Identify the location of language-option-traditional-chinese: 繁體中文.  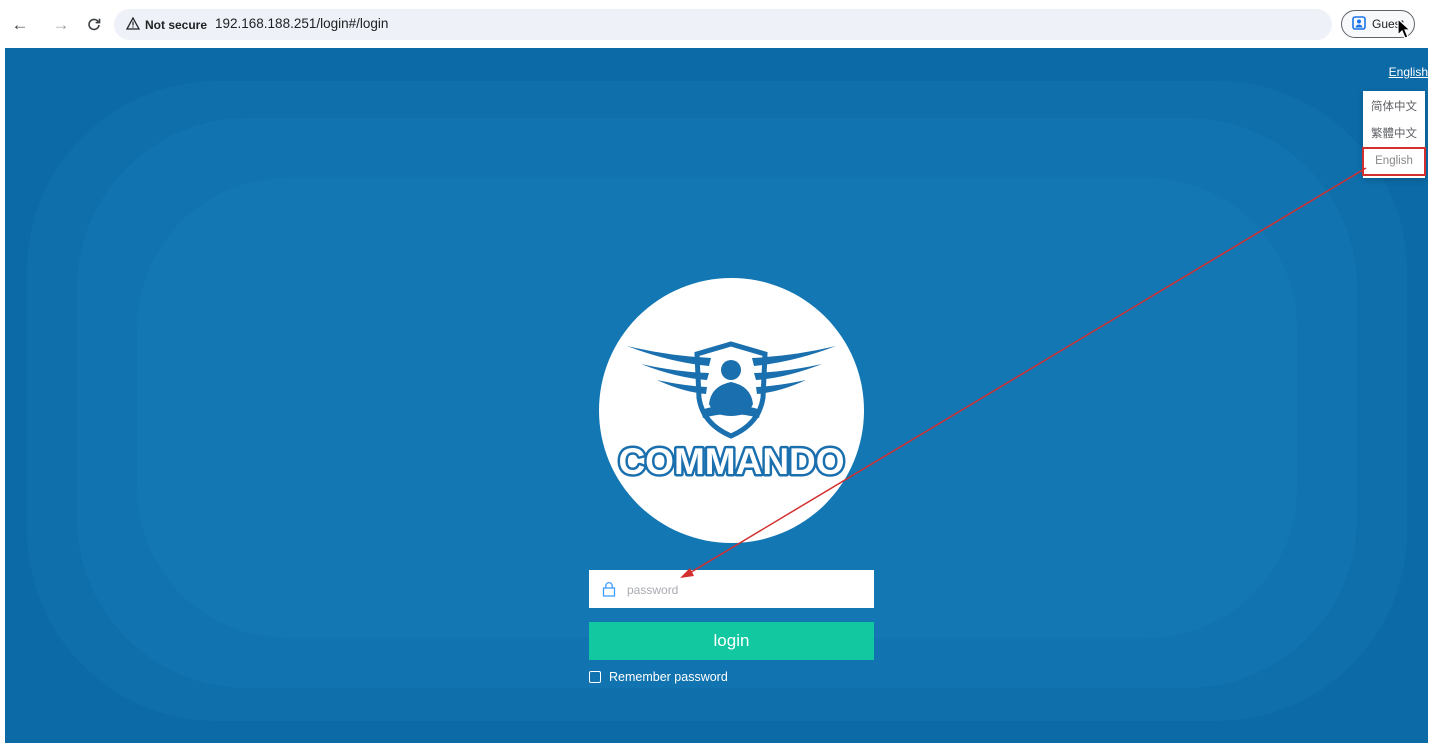
(1394, 134).